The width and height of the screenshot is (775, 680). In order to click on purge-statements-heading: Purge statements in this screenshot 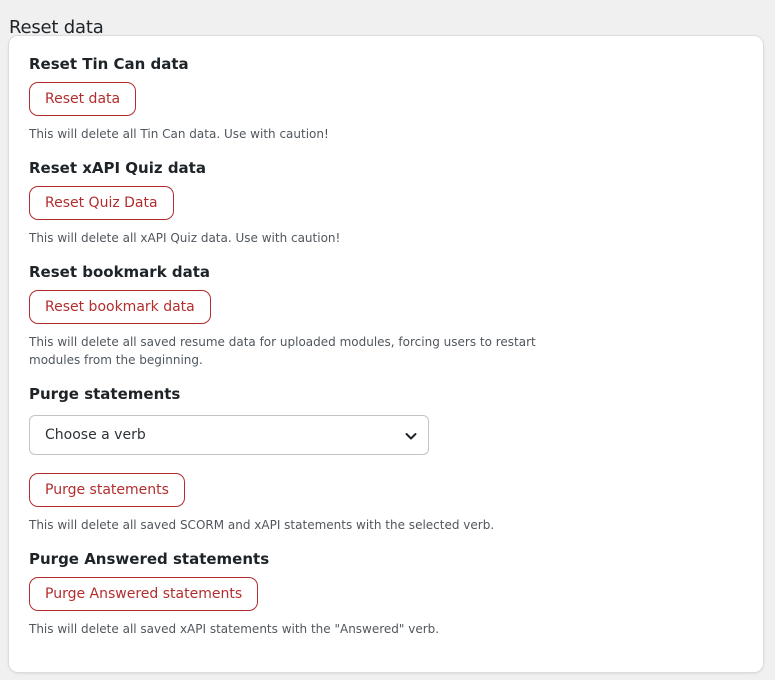, I will do `click(105, 394)`.